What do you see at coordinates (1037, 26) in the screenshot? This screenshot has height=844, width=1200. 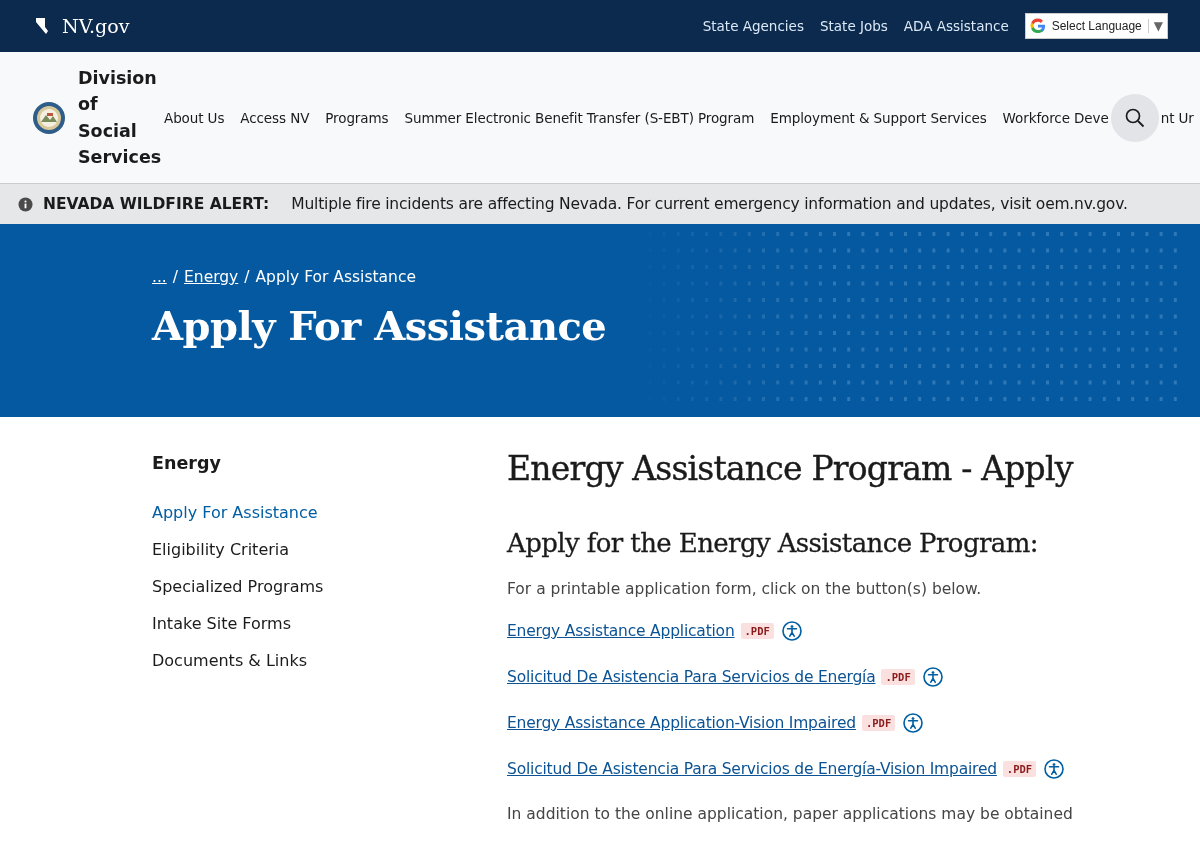 I see `google-icon` at bounding box center [1037, 26].